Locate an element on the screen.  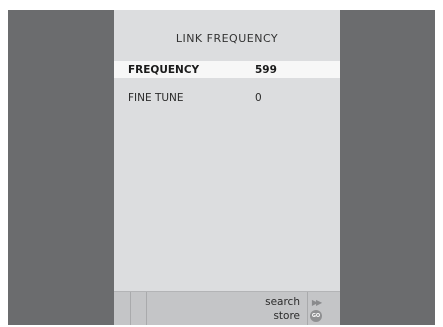
go-button-icon: GO is located at coordinates (316, 316).